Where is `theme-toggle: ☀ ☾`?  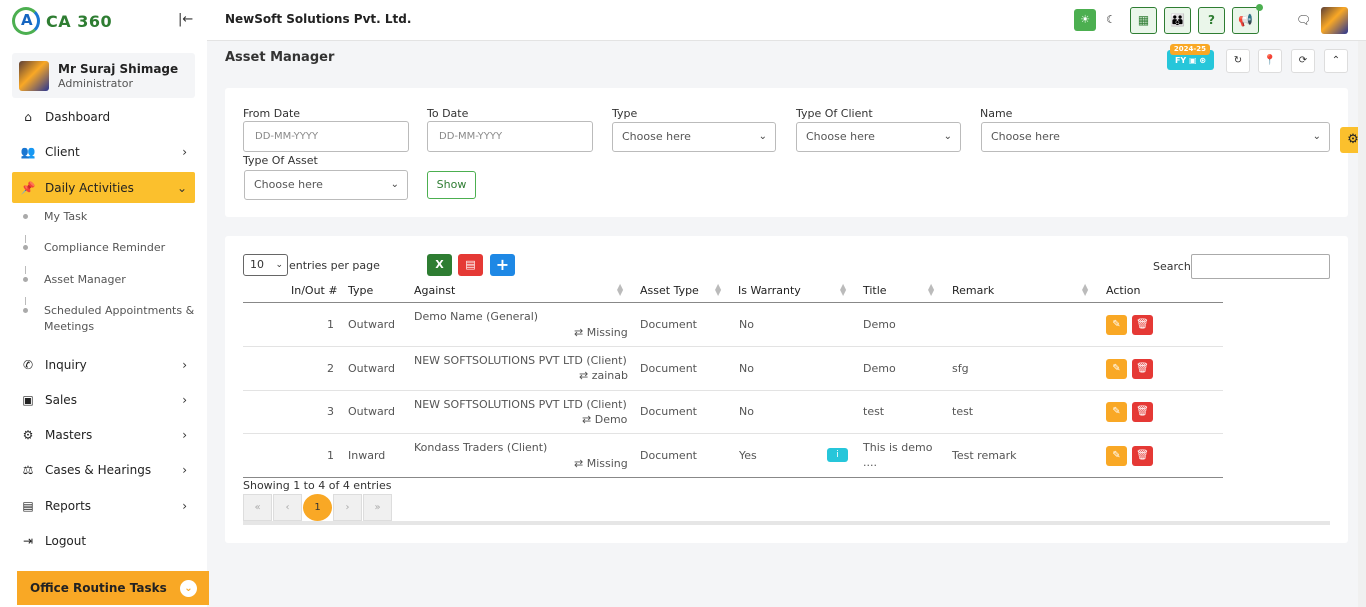
theme-toggle: ☀ ☾ is located at coordinates (1099, 20).